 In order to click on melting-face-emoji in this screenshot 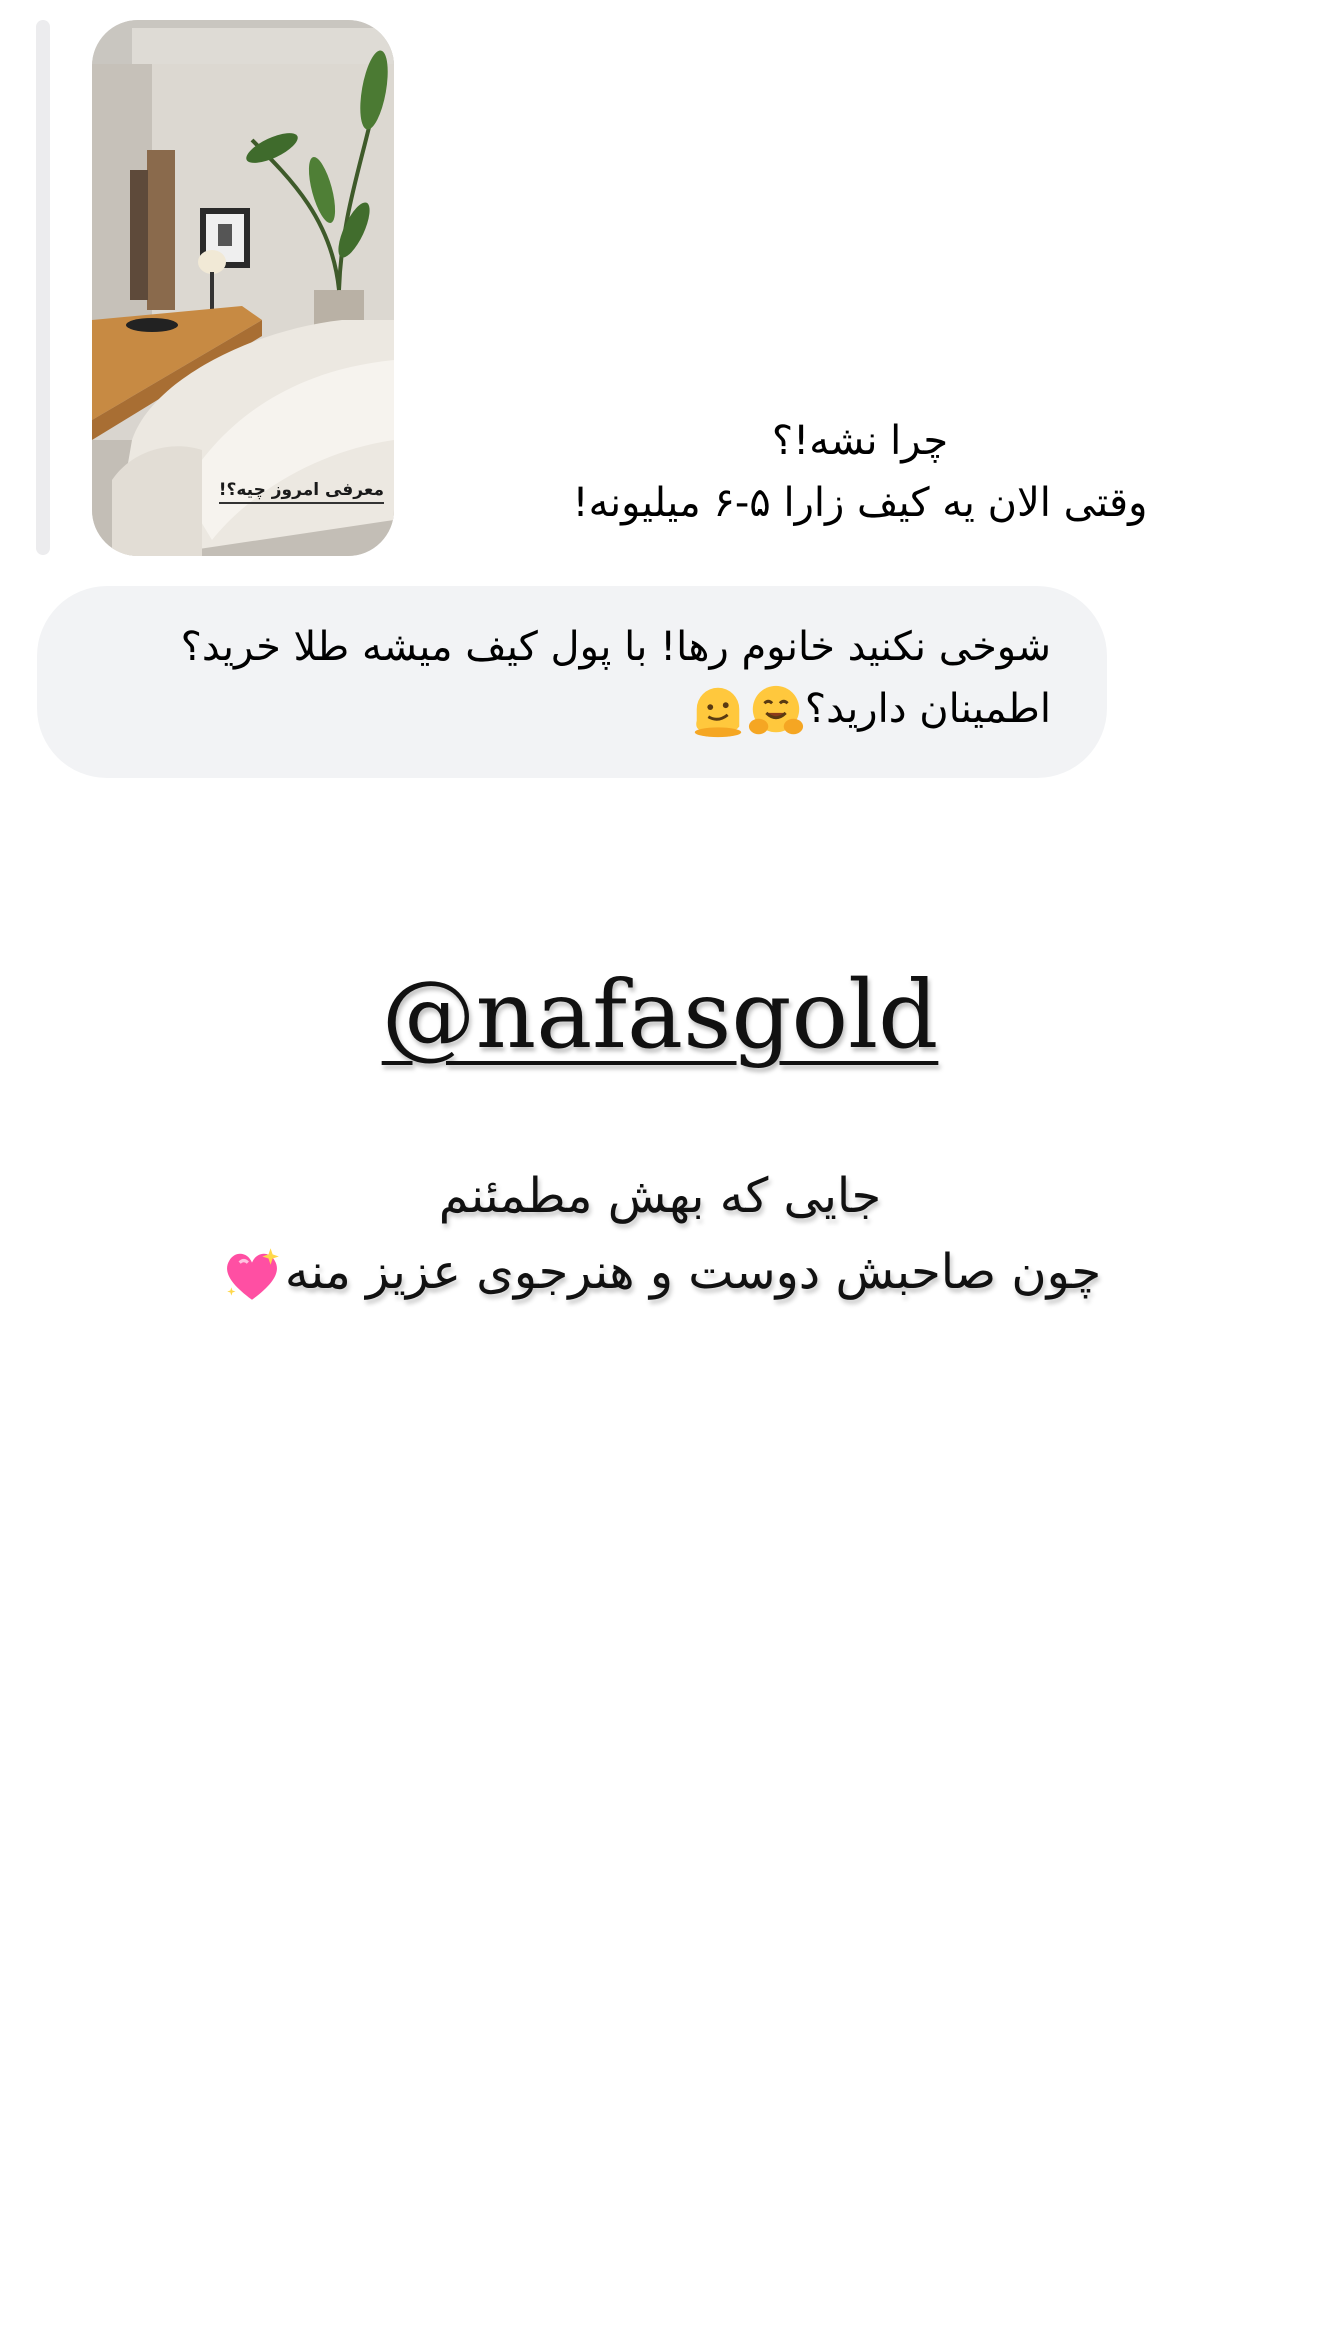, I will do `click(718, 712)`.